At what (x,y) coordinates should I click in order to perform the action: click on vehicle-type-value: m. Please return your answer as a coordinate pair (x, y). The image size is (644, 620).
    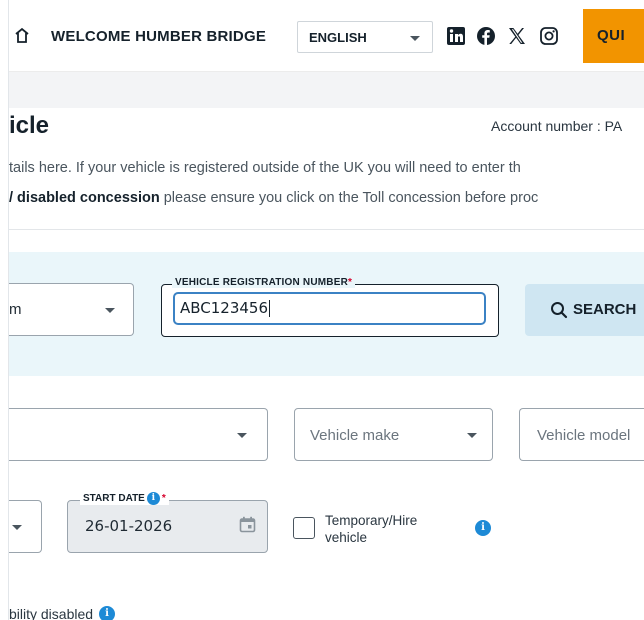
    Looking at the image, I should click on (15, 309).